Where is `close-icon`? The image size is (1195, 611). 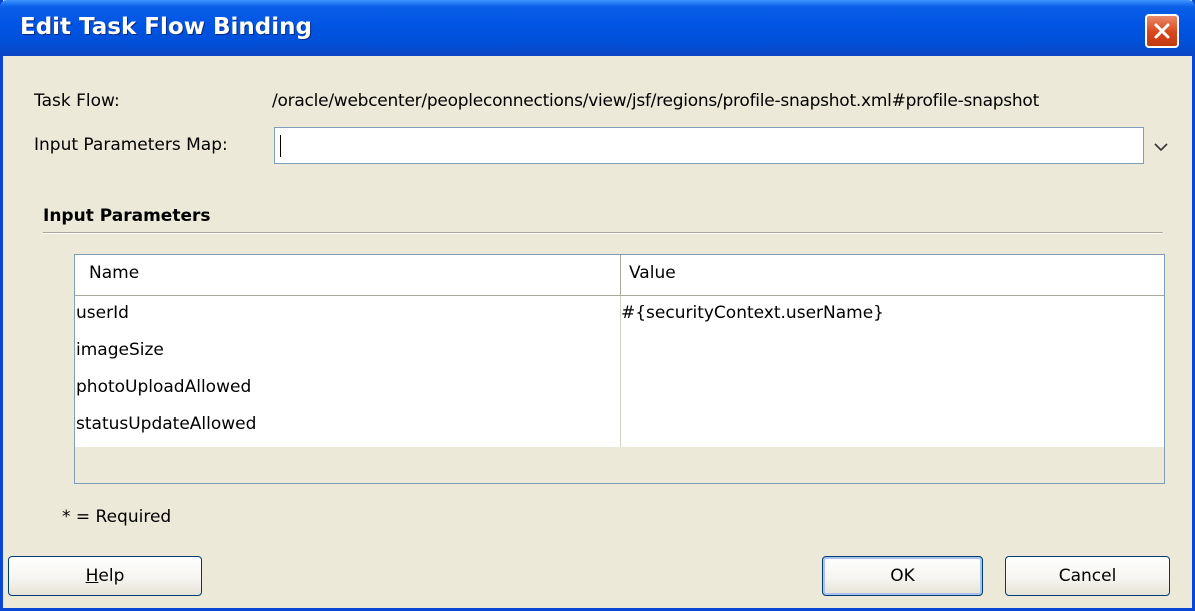
close-icon is located at coordinates (1162, 31).